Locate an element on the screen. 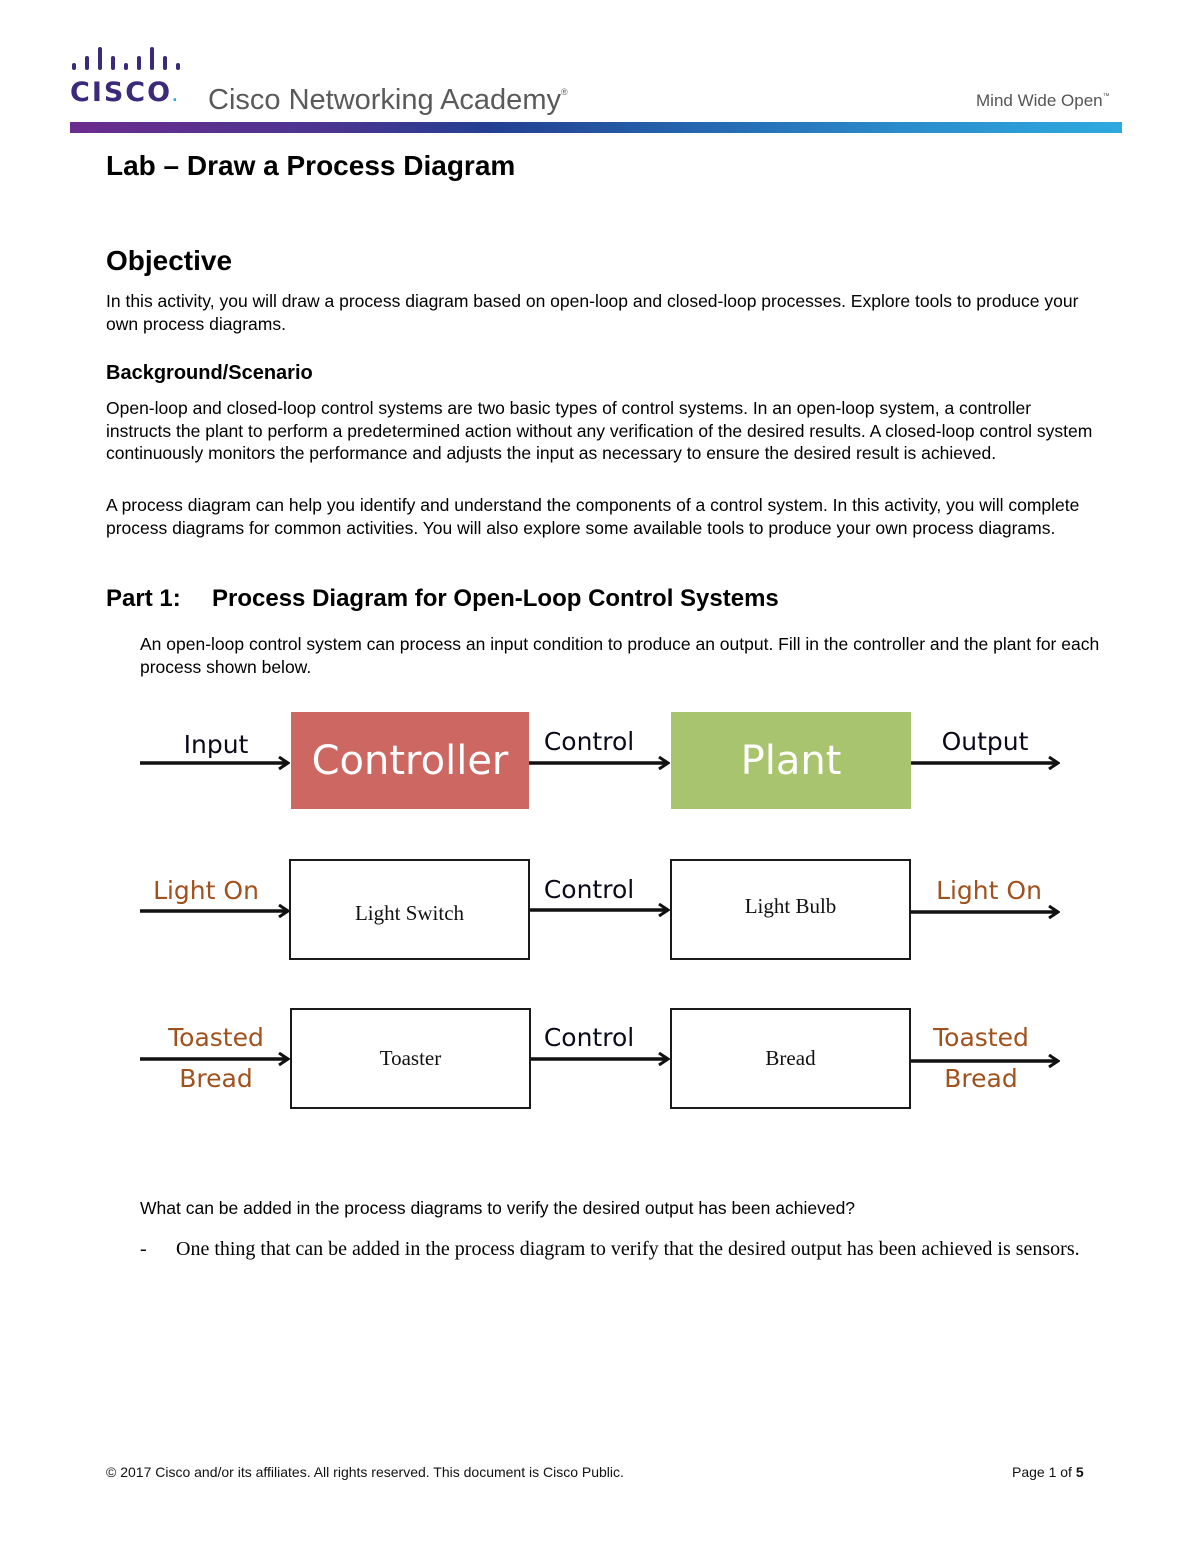 The image size is (1200, 1553). toast-output-label-line1: Toasted is located at coordinates (981, 1037).